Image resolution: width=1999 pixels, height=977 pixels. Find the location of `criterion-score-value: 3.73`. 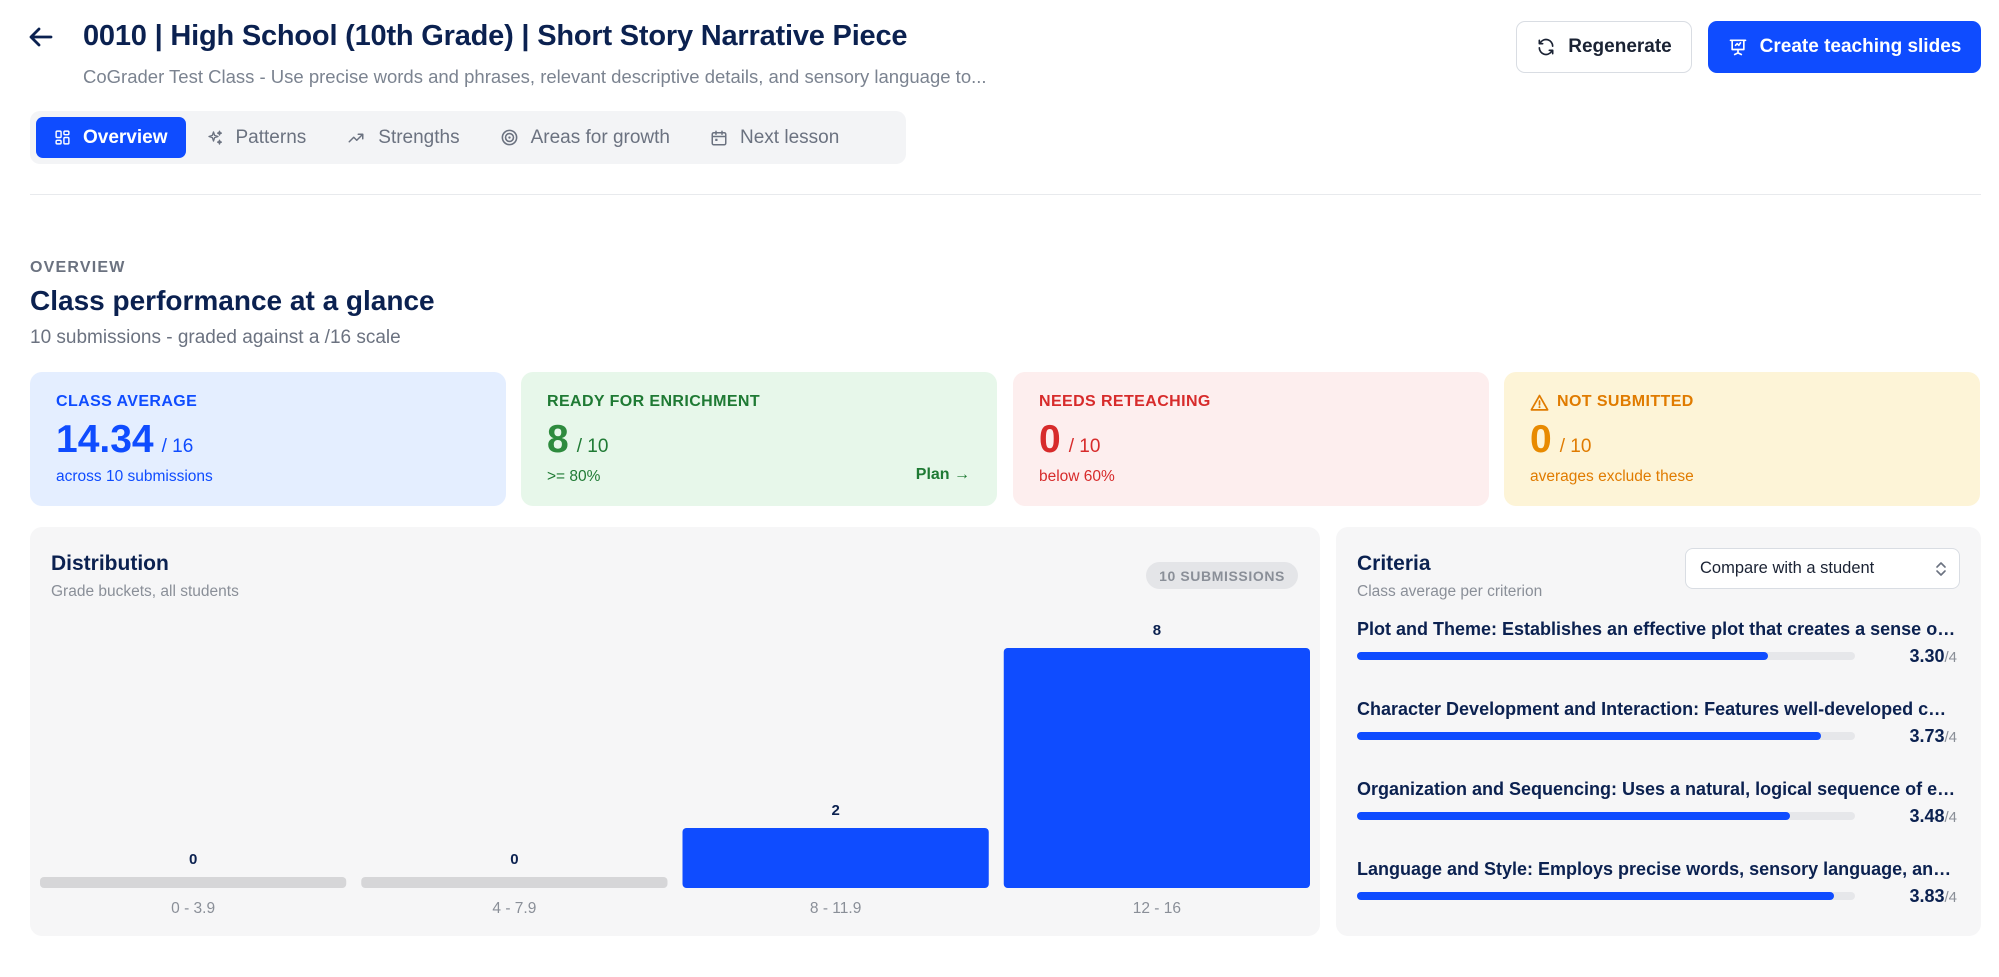

criterion-score-value: 3.73 is located at coordinates (1927, 736).